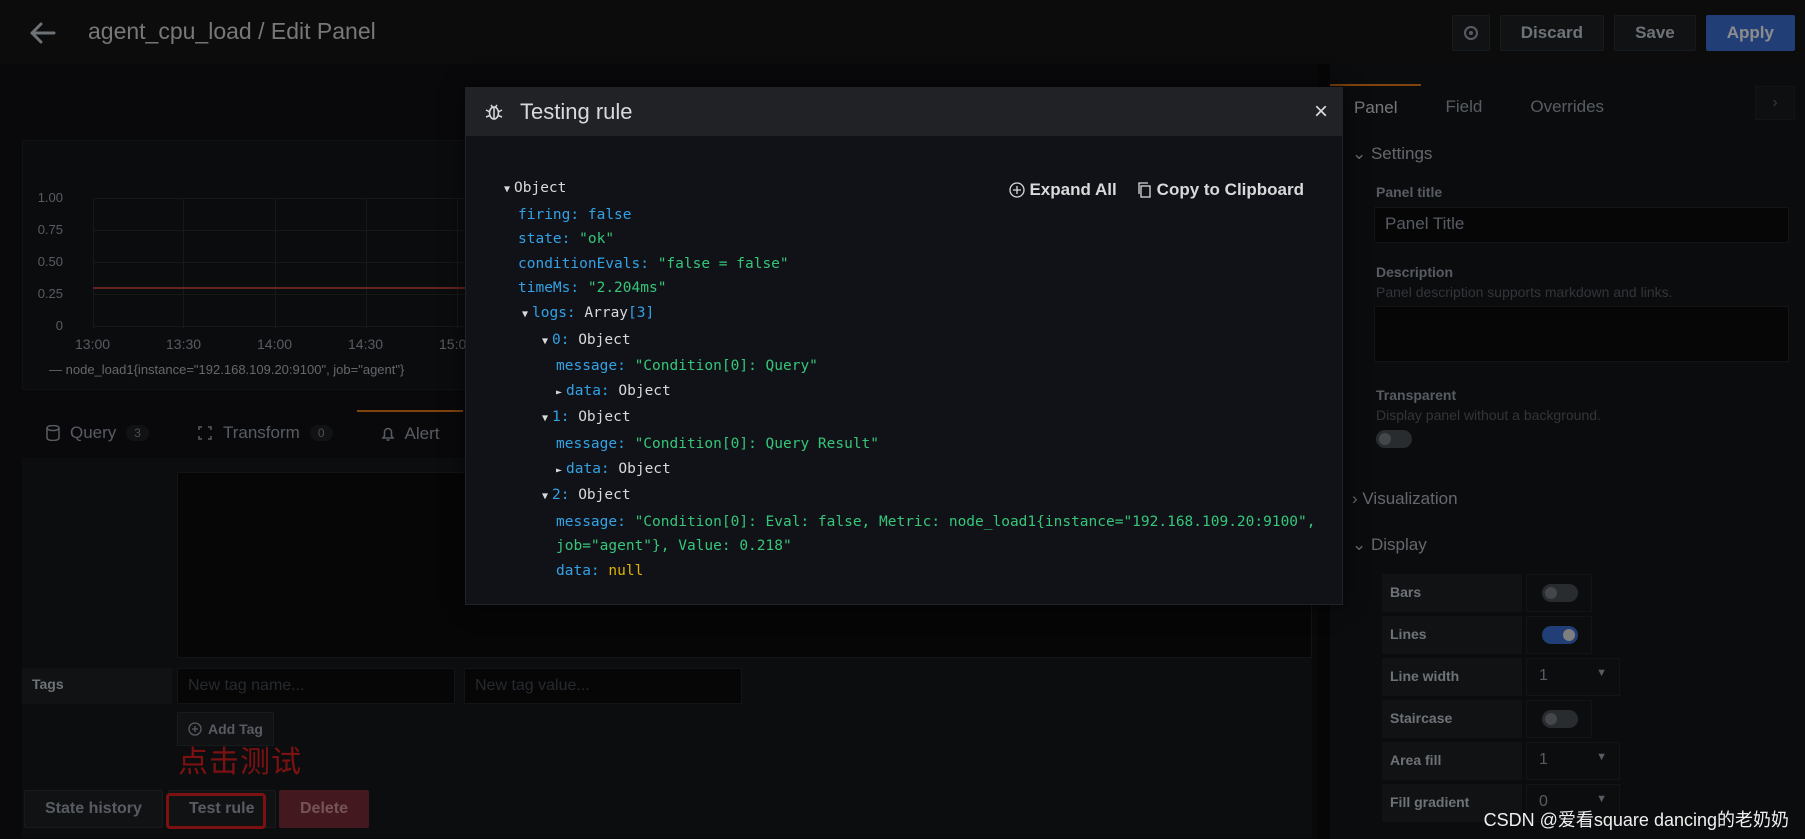 This screenshot has width=1805, height=839. I want to click on type-label: Array, so click(606, 312).